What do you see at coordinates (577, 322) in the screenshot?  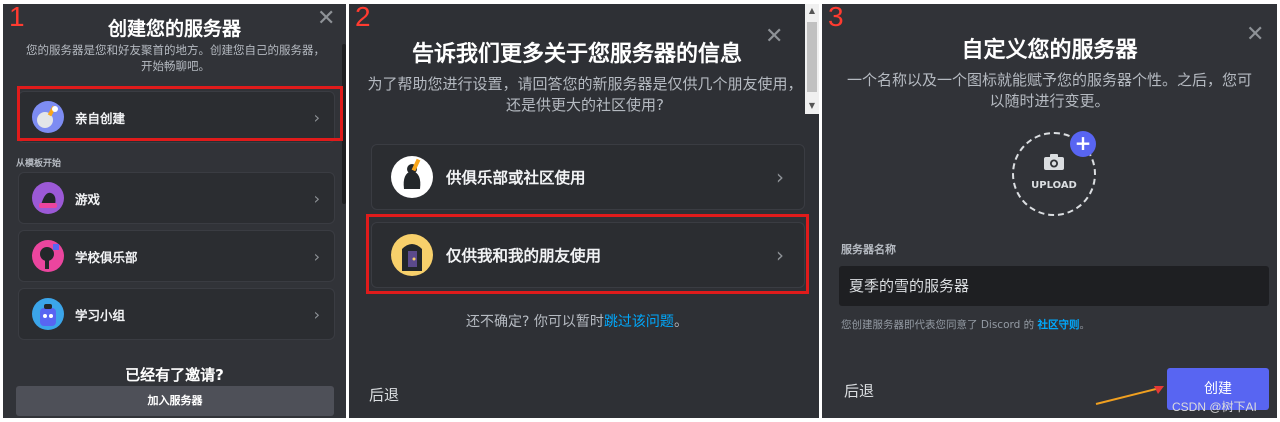 I see `skip-question-text: 还不确定? 你可以暂时跳过该问题。` at bounding box center [577, 322].